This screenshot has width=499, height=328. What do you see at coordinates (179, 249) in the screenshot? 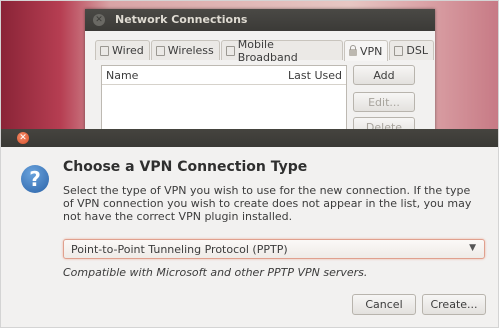
I see `vpn-type-value: Point-to-Point Tunneling Protocol (PPTP)` at bounding box center [179, 249].